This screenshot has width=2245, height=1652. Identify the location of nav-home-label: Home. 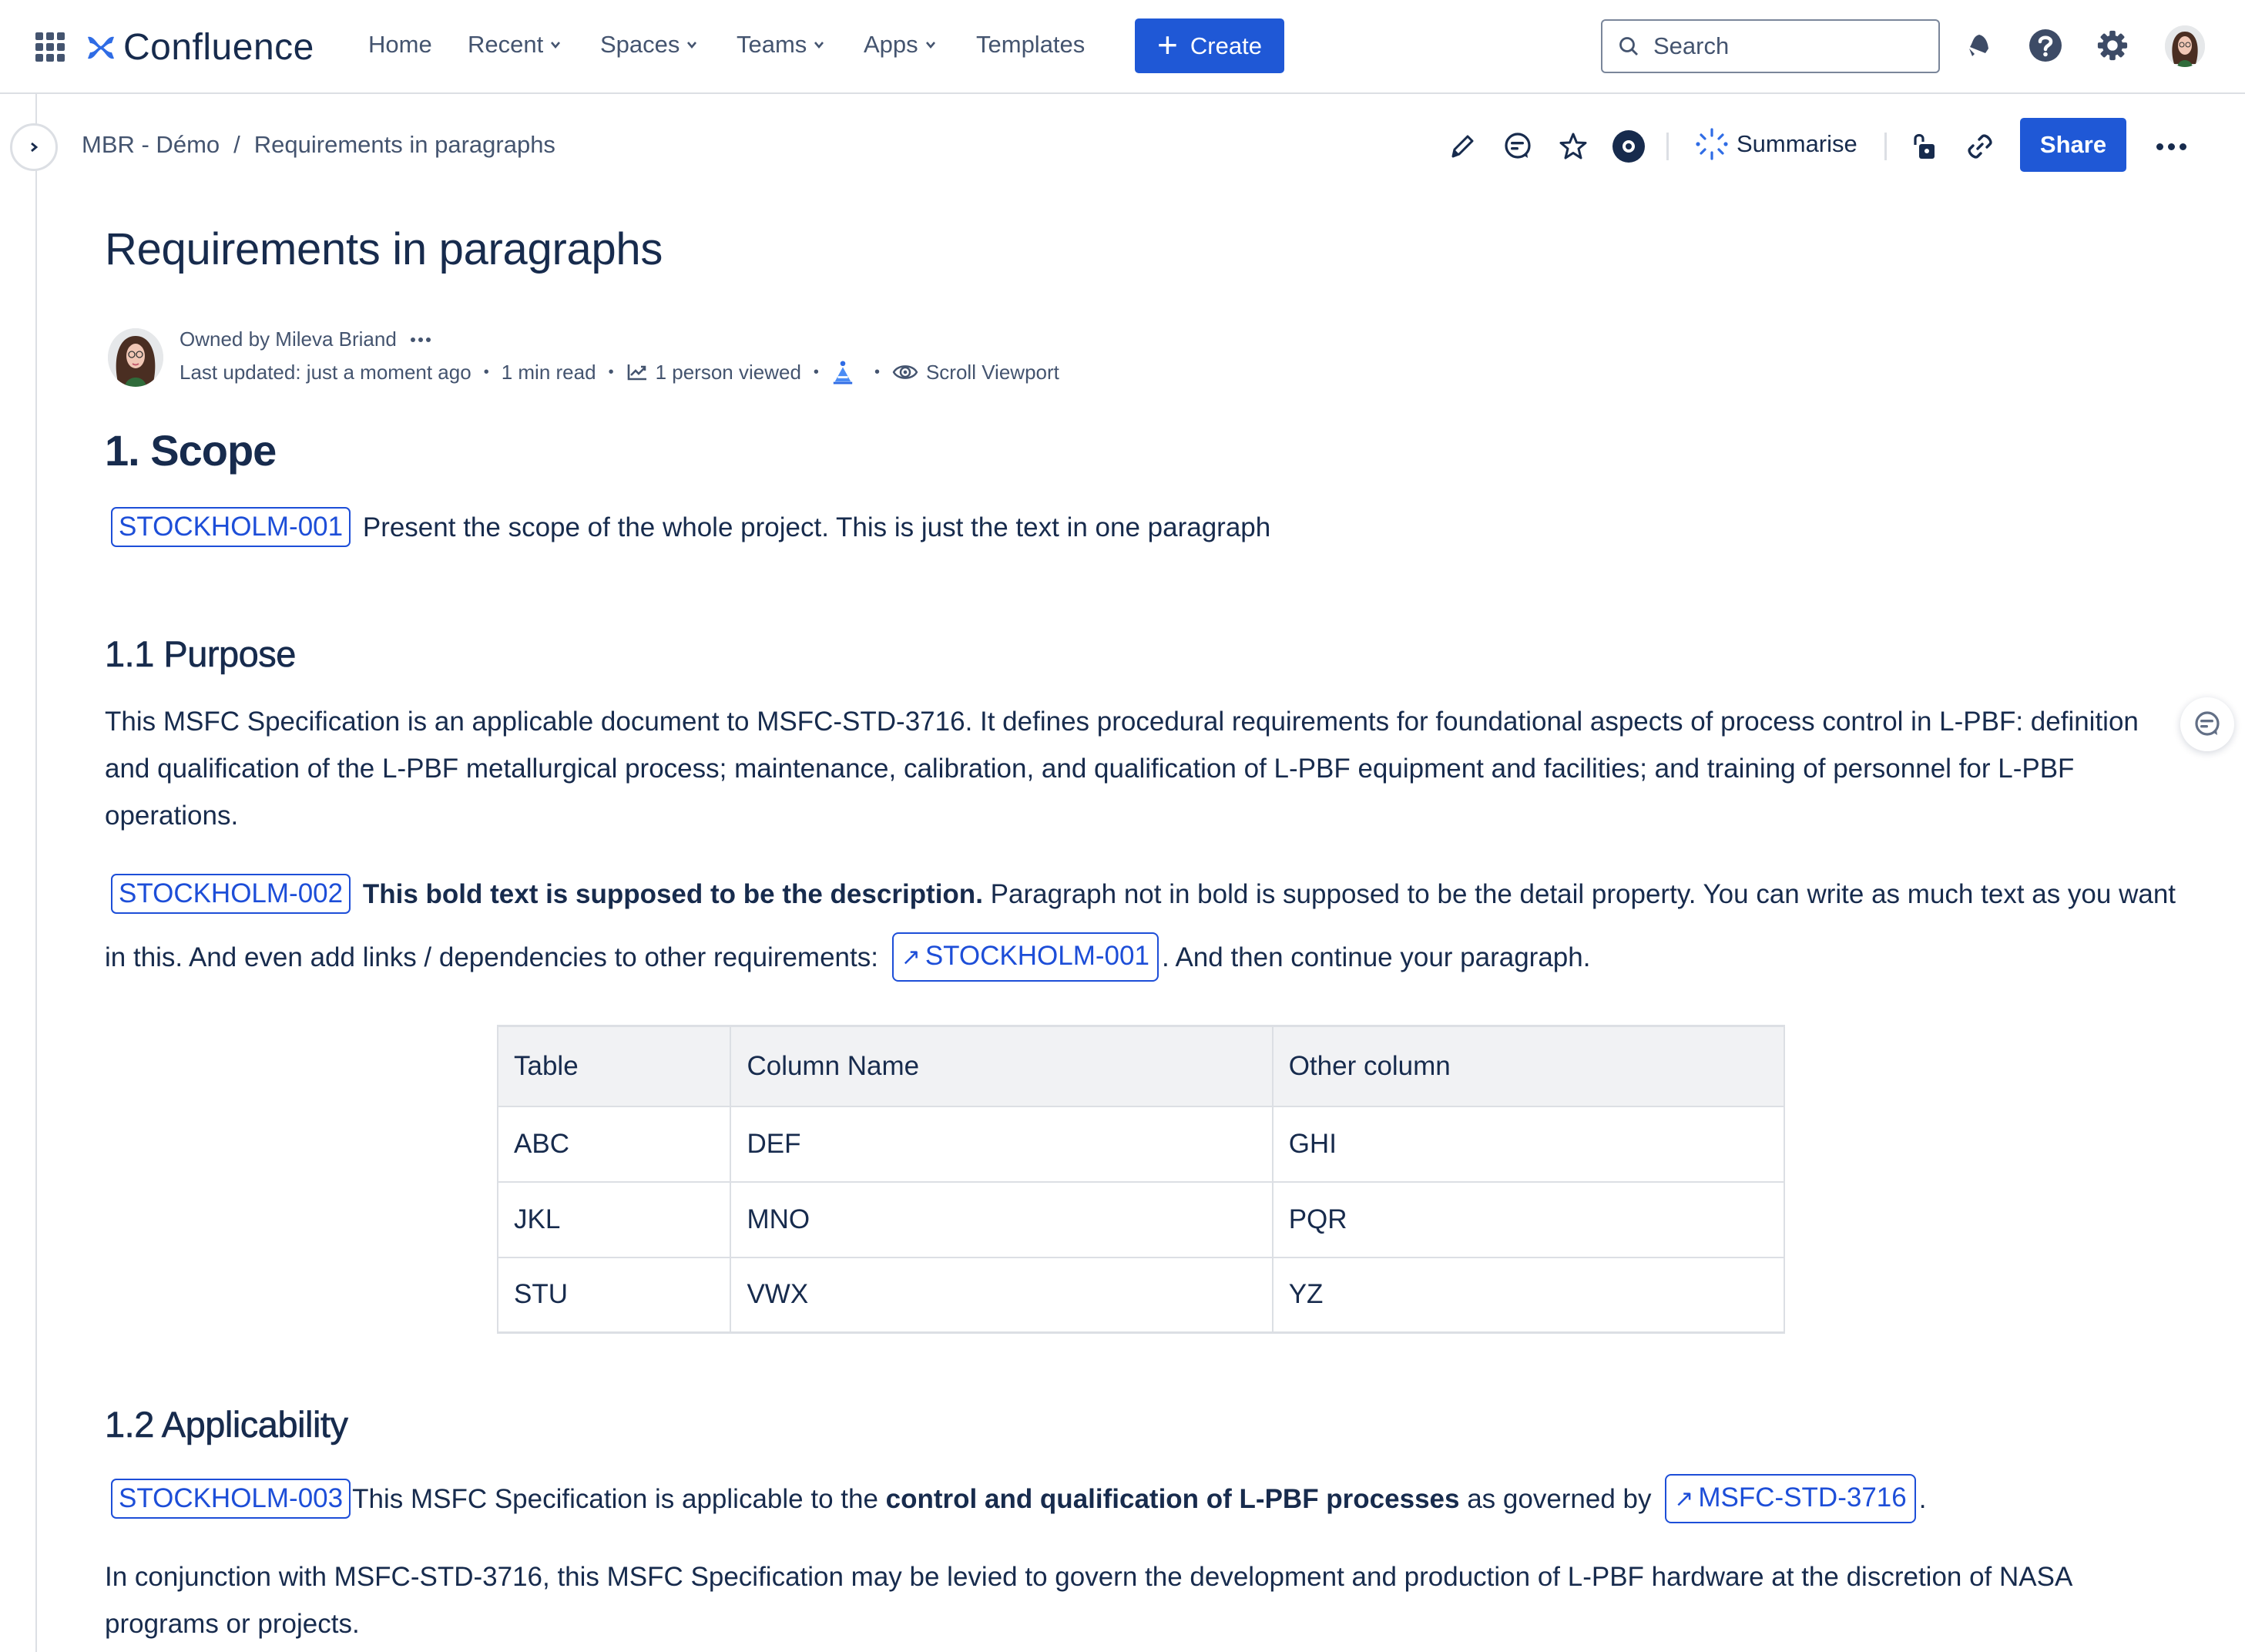
(400, 44).